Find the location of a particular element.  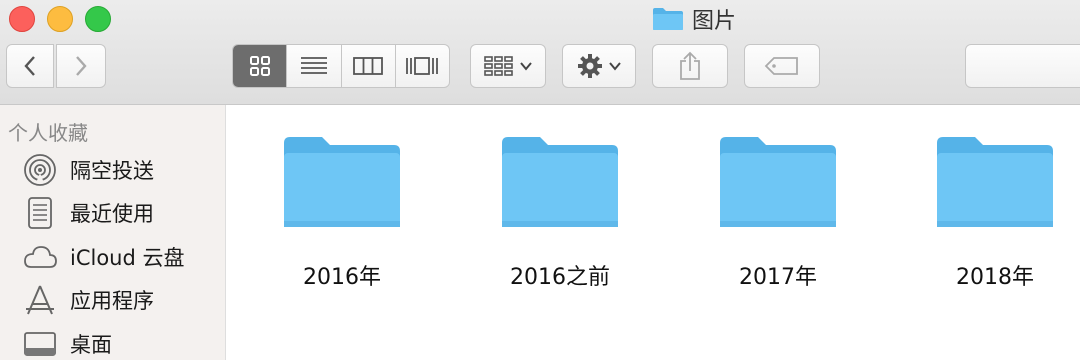

tag-icon is located at coordinates (781, 66).